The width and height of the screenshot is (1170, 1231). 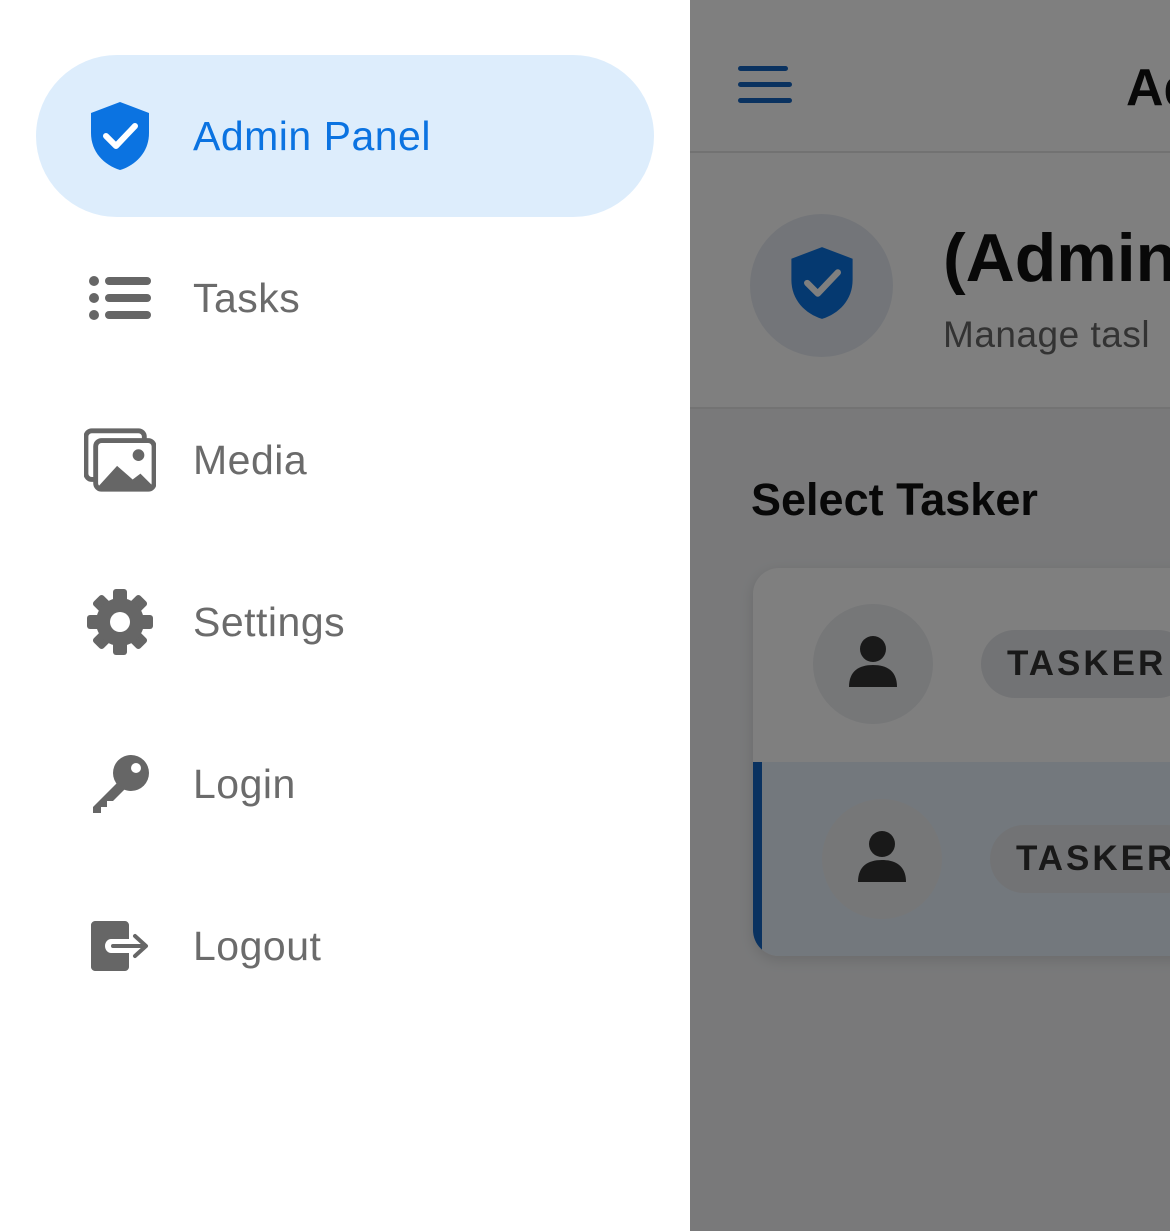 I want to click on images-icon, so click(x=120, y=460).